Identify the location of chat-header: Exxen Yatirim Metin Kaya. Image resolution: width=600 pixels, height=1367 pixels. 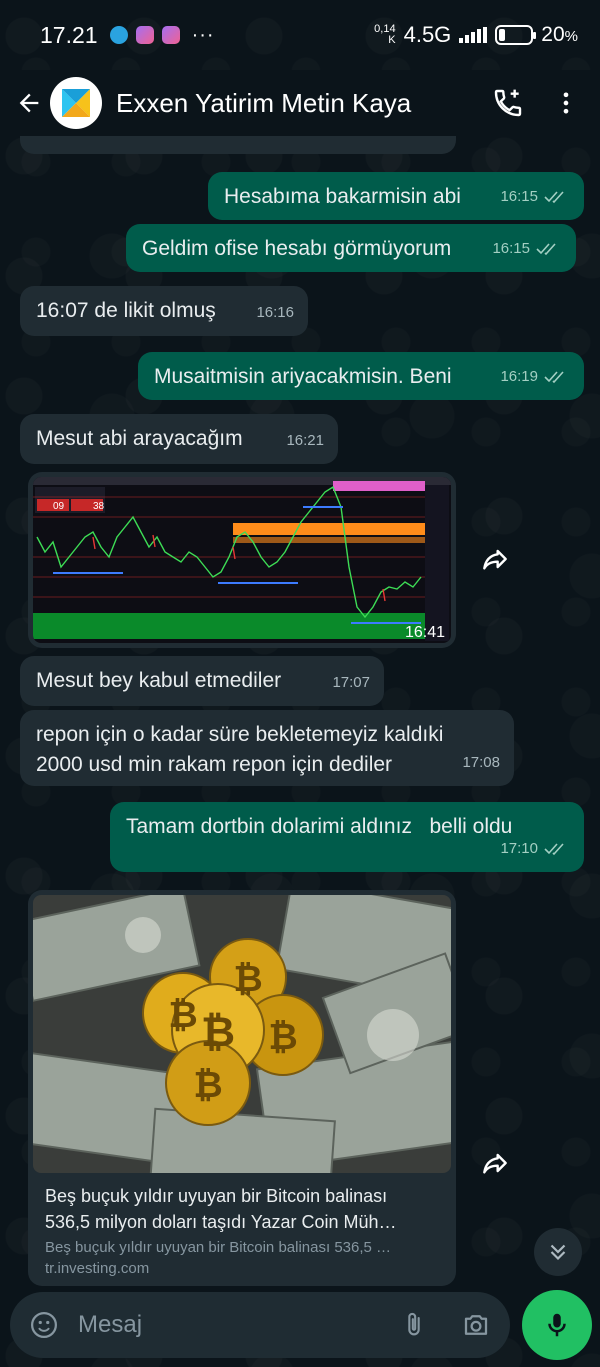
(300, 103).